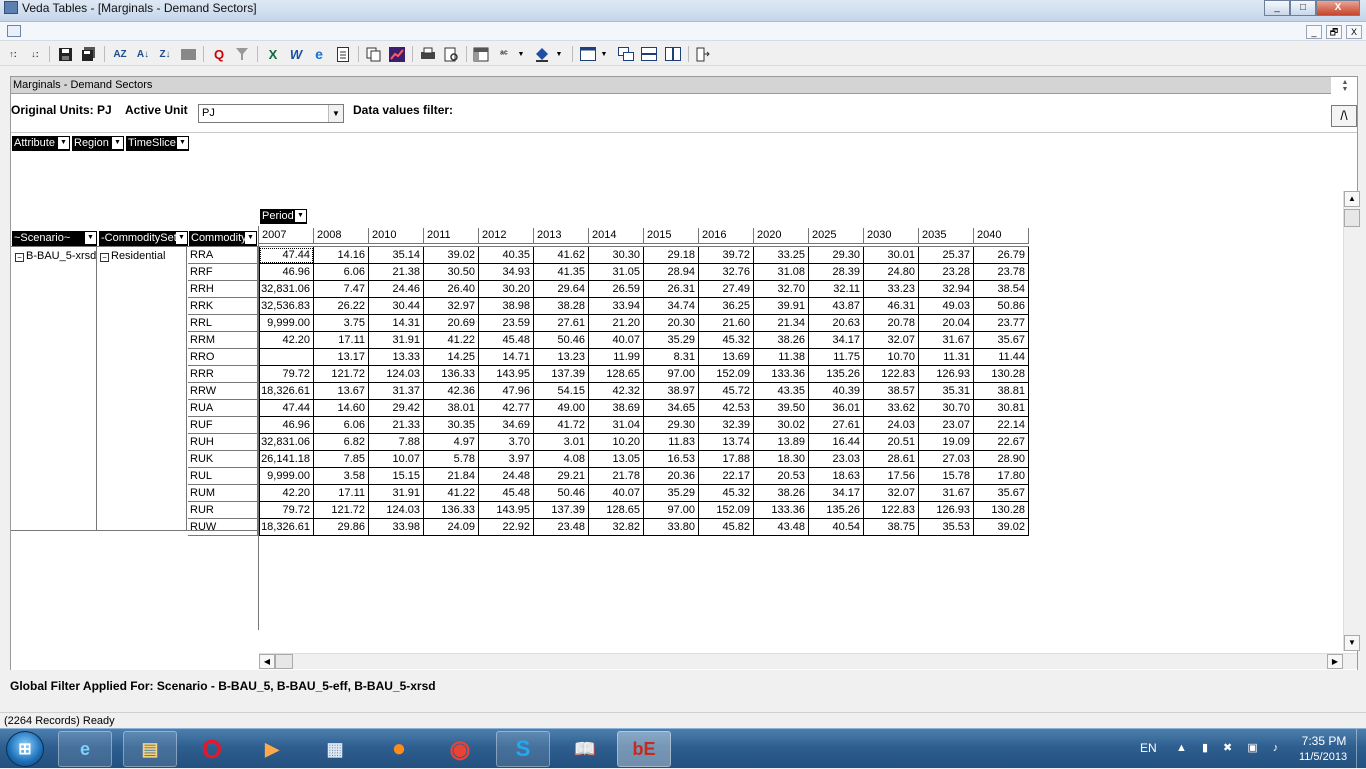  I want to click on table-cell: 31.05, so click(616, 272).